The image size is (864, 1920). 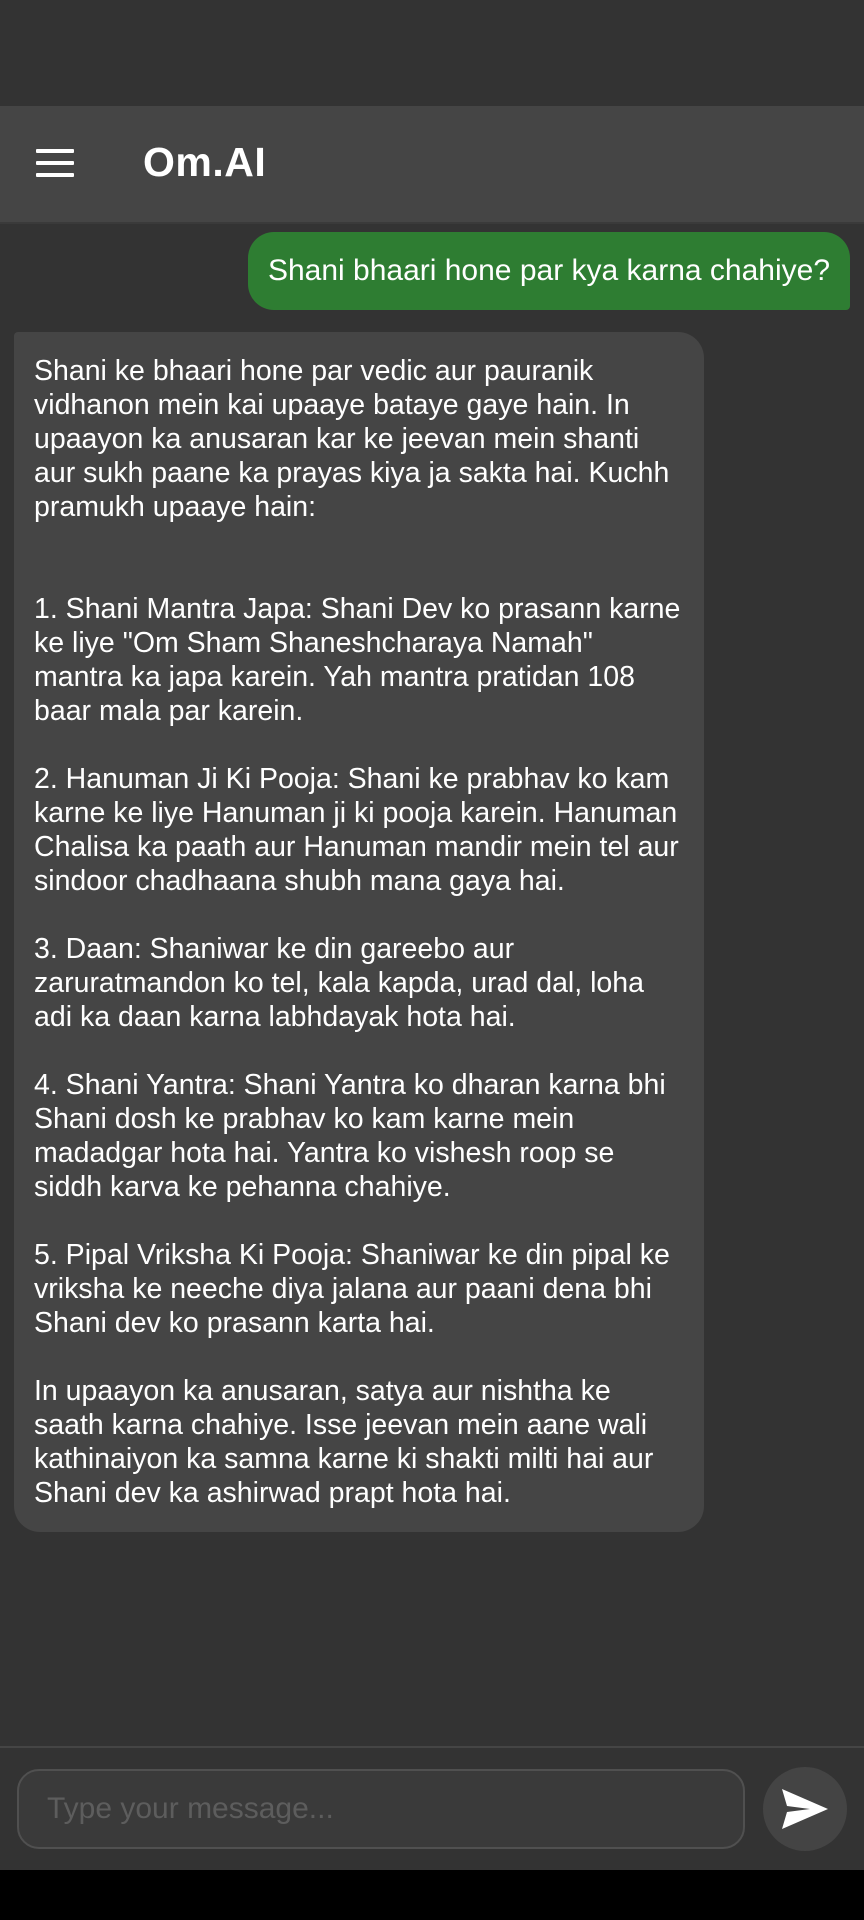 I want to click on send-button, so click(x=805, y=1809).